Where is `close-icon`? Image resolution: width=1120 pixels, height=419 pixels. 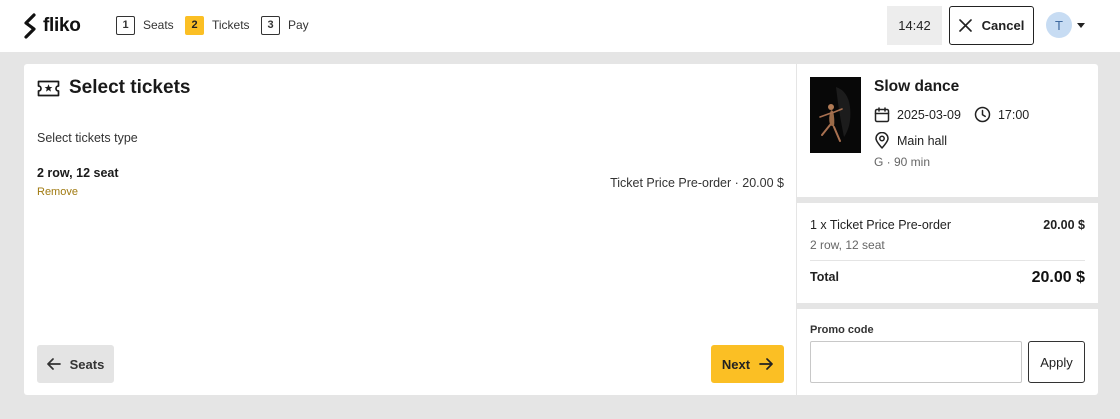 close-icon is located at coordinates (965, 25).